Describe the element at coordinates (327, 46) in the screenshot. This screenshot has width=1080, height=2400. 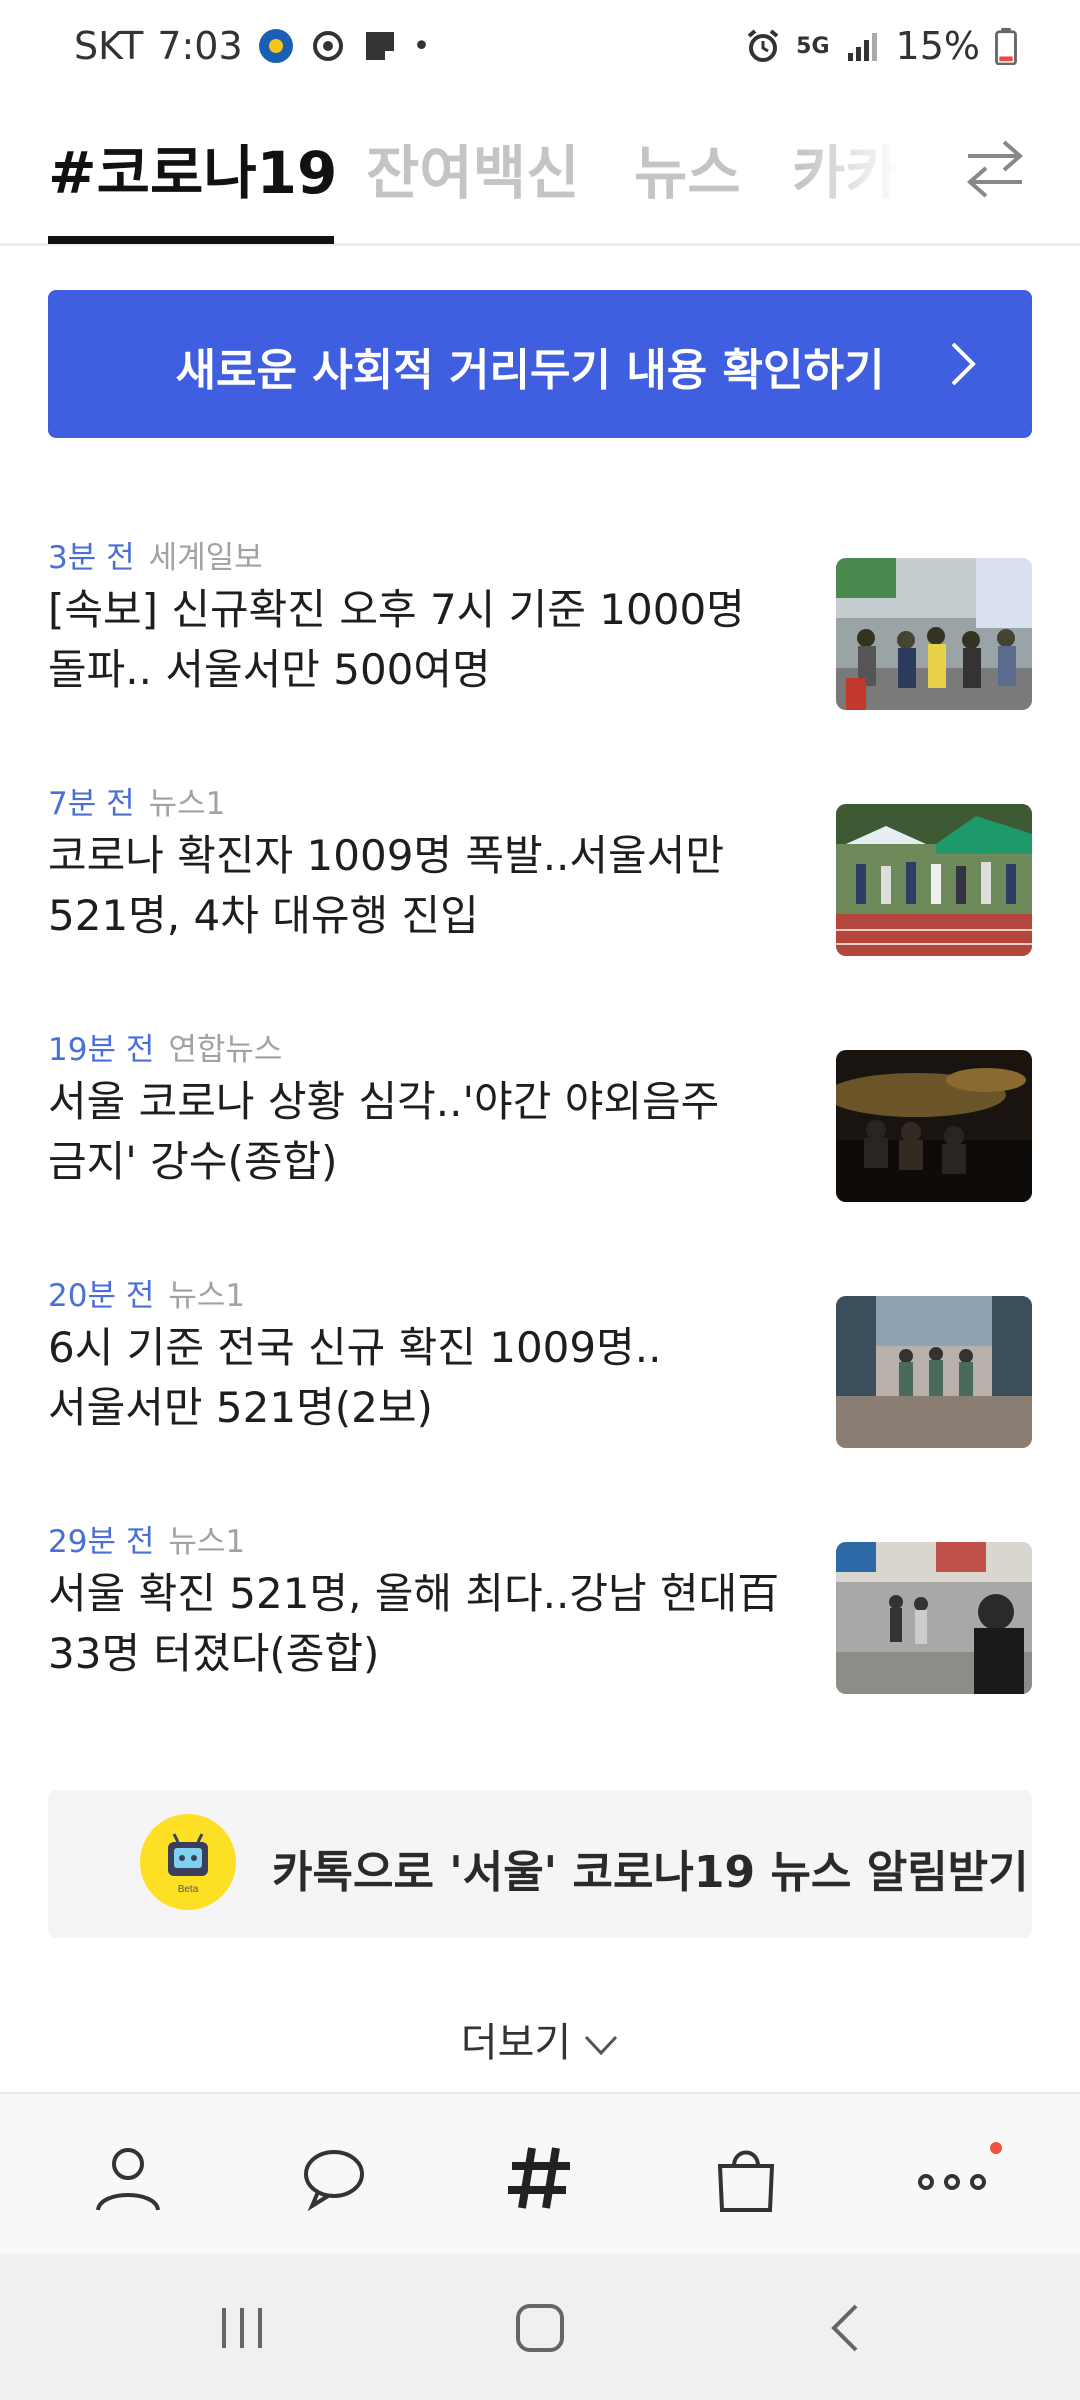
I see `sync-icon` at that location.